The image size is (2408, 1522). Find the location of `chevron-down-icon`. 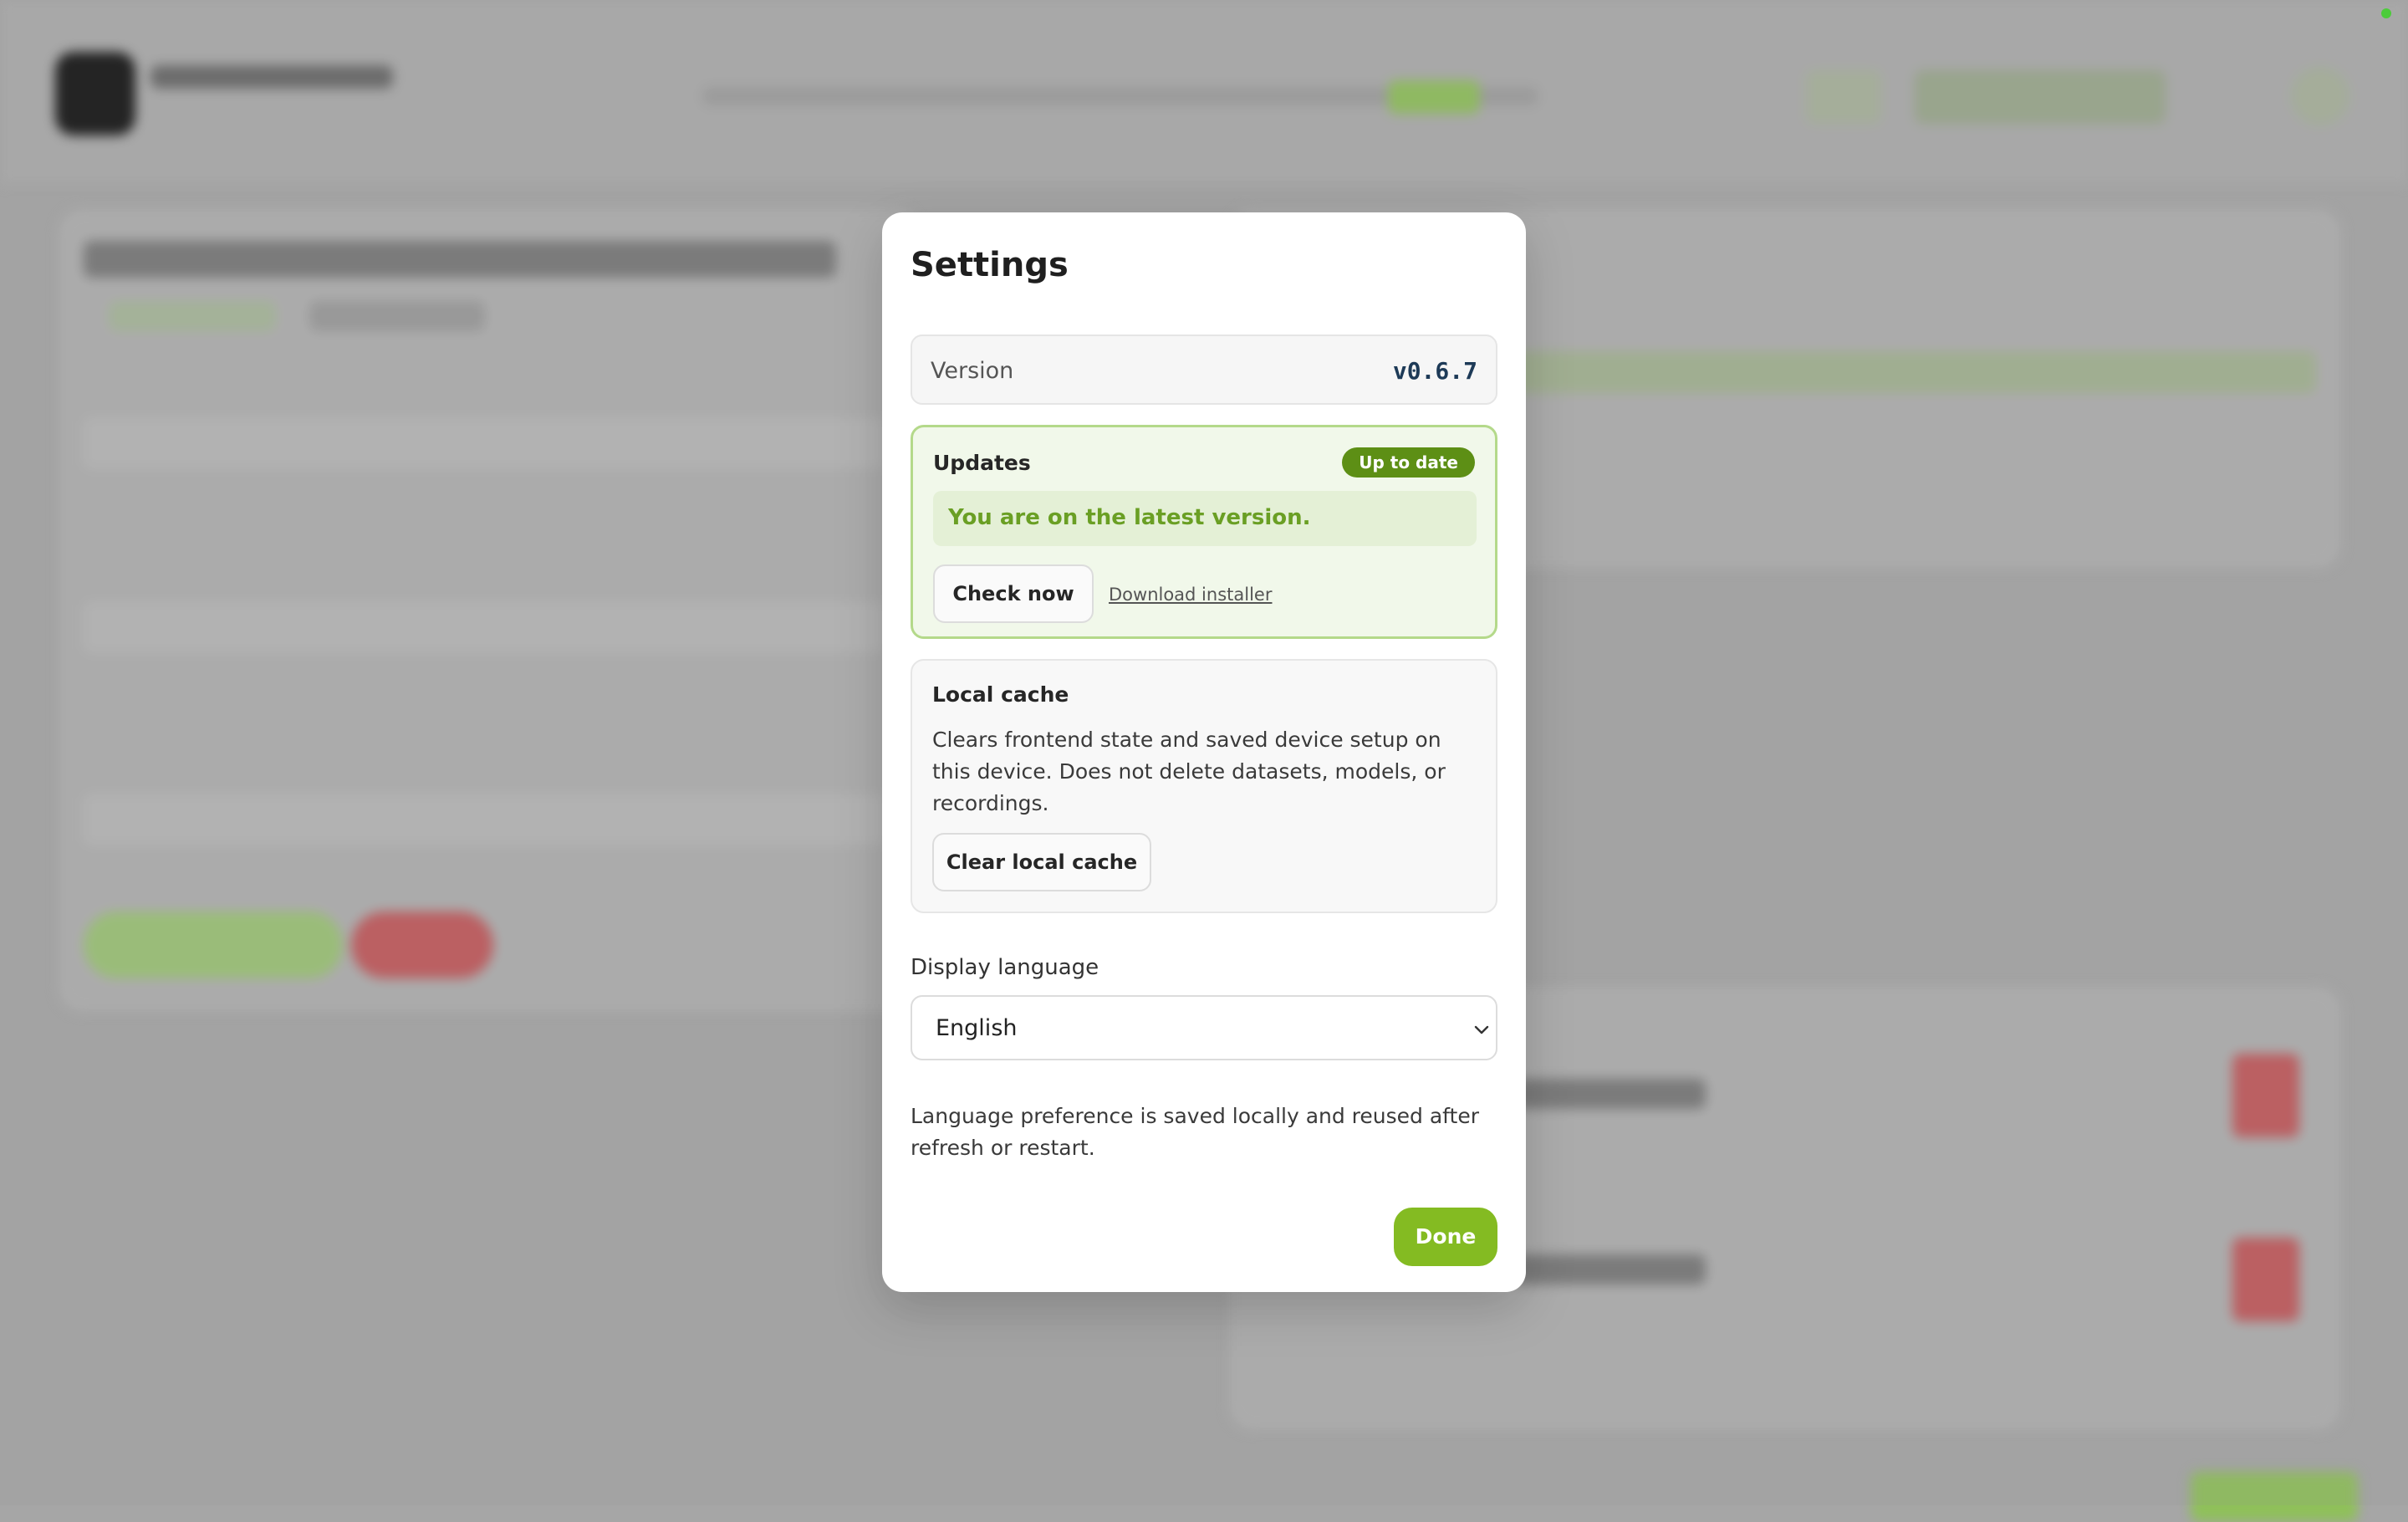

chevron-down-icon is located at coordinates (1481, 1030).